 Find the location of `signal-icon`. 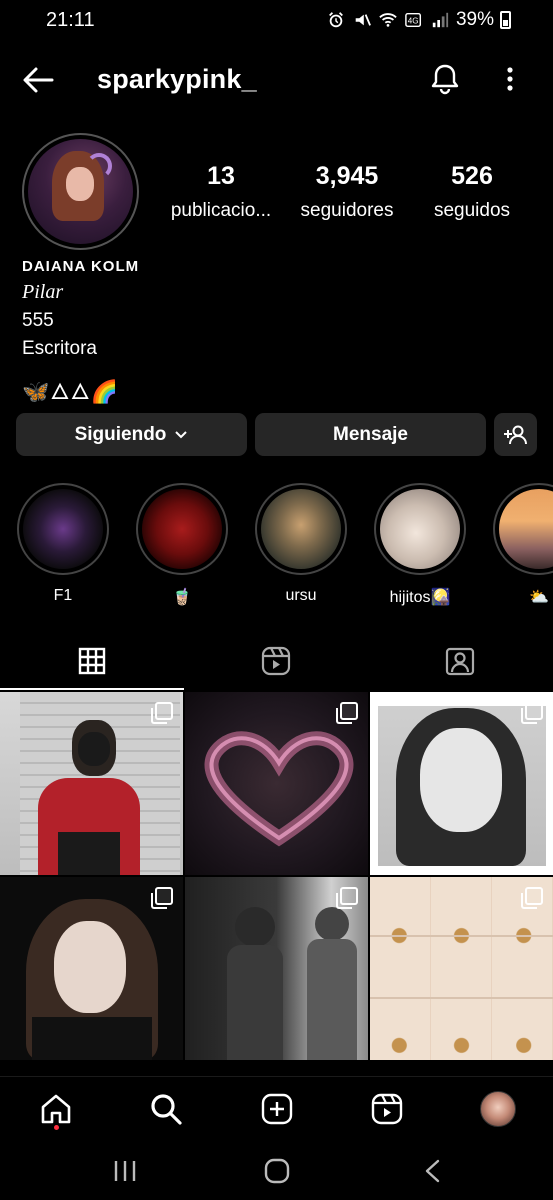

signal-icon is located at coordinates (440, 20).